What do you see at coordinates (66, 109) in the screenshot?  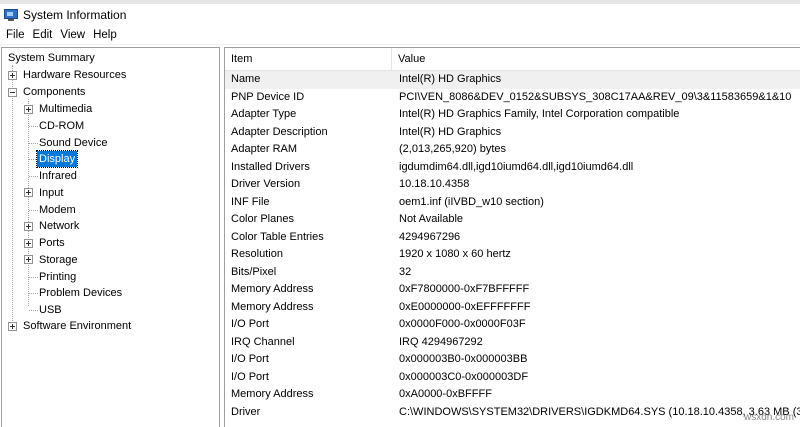 I see `tree-label: Multimedia` at bounding box center [66, 109].